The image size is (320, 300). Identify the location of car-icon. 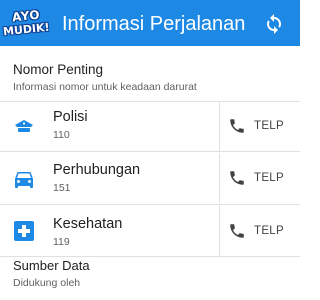
(24, 179).